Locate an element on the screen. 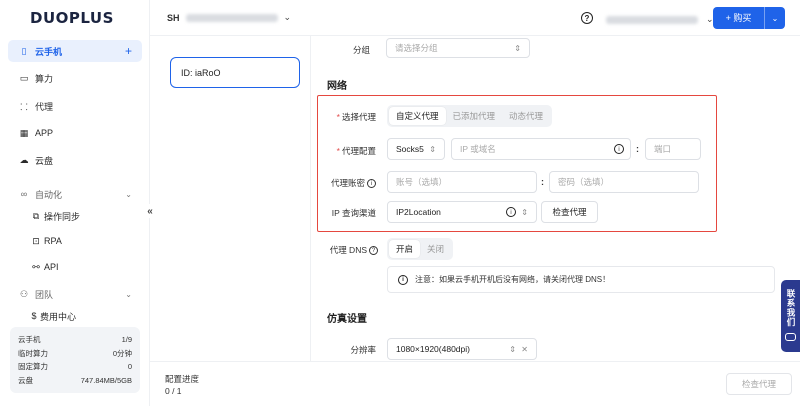  resolution-select: 1080×1920(480dpi) ⇕ ✕ is located at coordinates (462, 349).